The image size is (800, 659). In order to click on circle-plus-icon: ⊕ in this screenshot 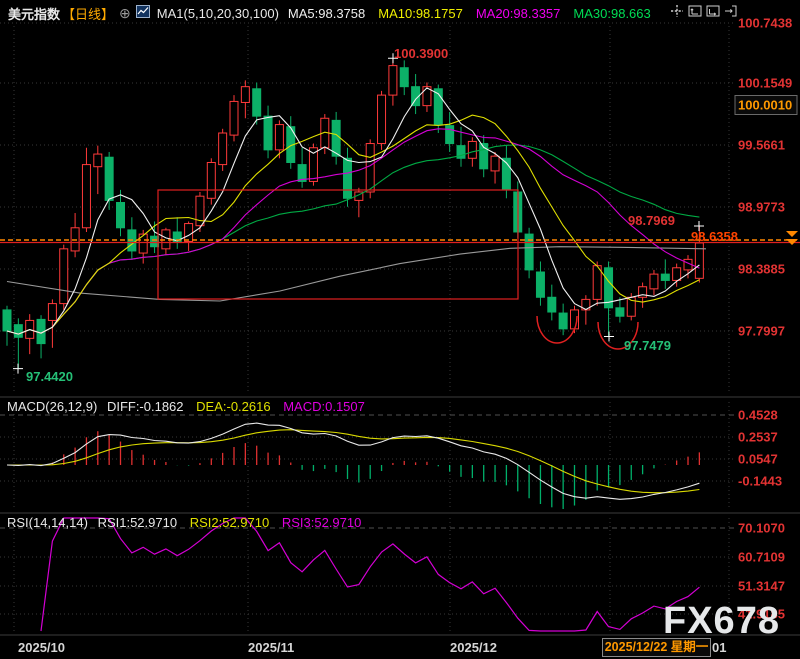, I will do `click(125, 13)`.